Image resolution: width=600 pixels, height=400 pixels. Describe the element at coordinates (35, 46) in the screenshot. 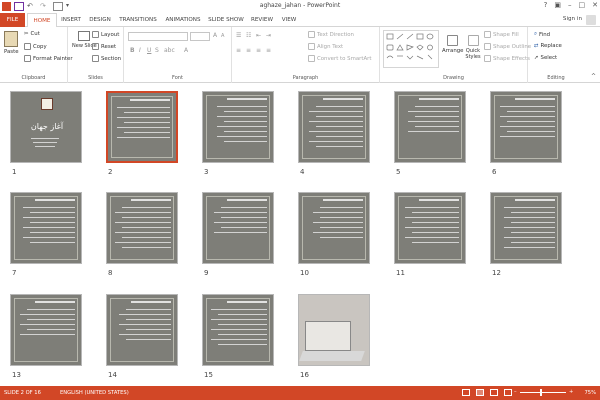

I see `copy-button: Copy` at that location.